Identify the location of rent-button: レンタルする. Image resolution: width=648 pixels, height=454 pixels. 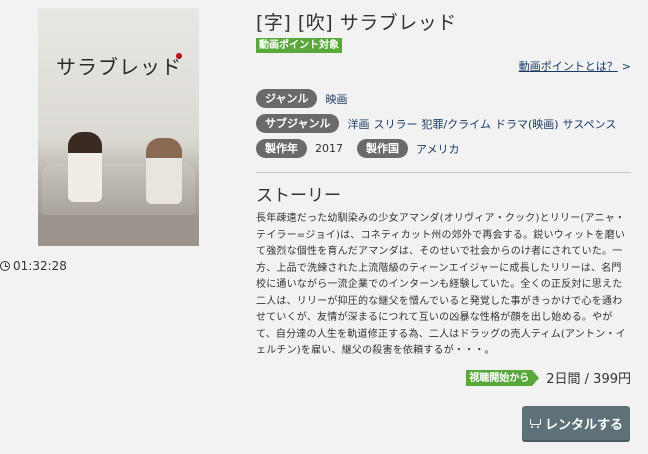
(576, 423).